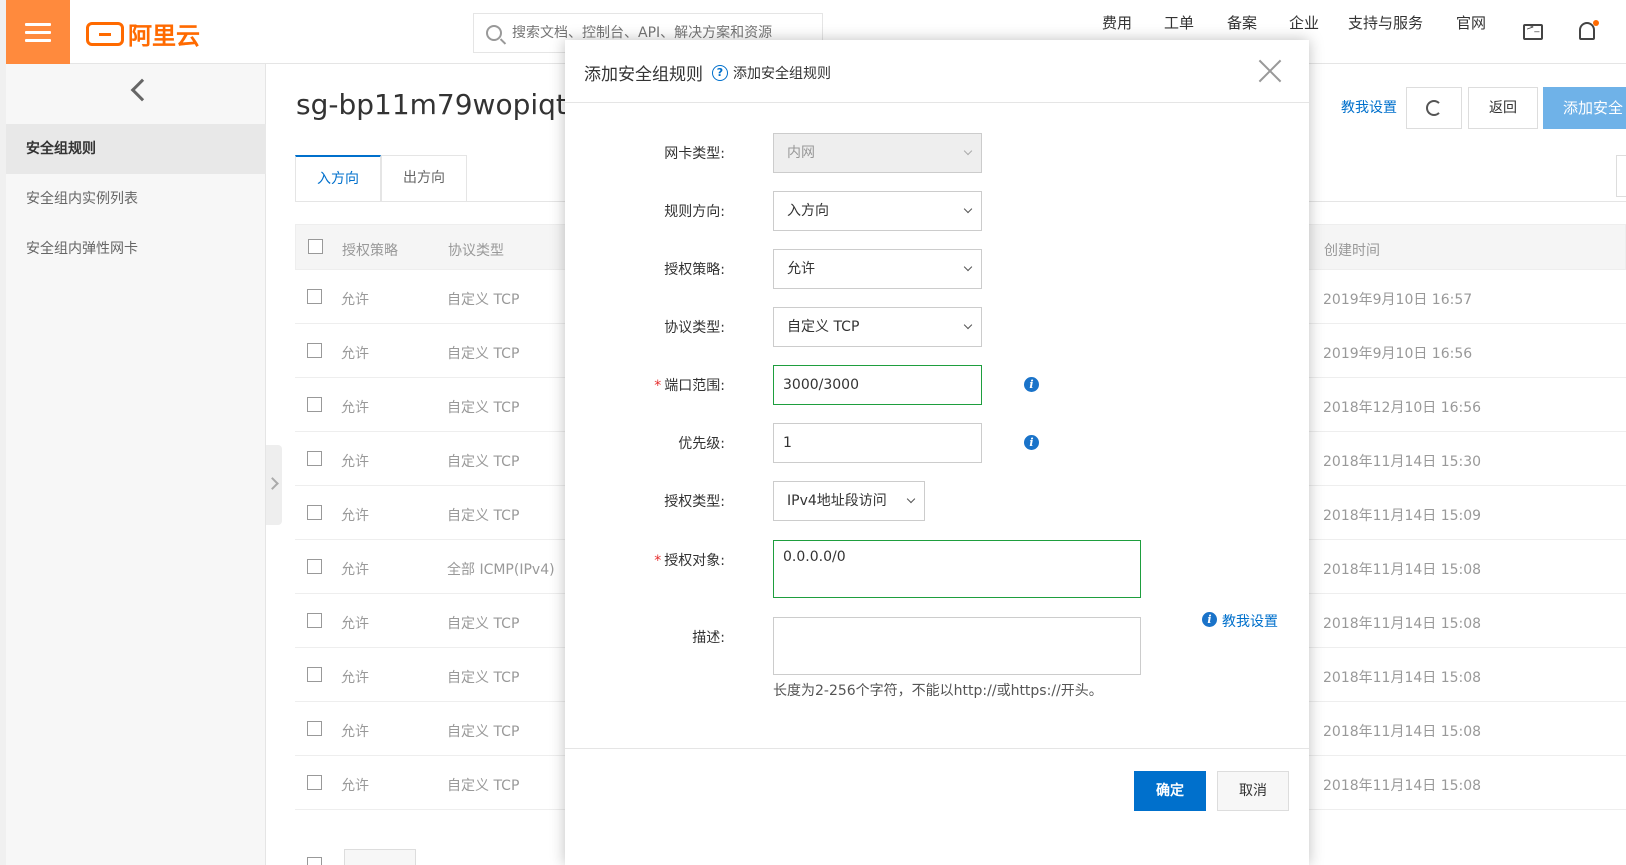 The height and width of the screenshot is (865, 1626). Describe the element at coordinates (1471, 22) in the screenshot. I see `nav-official-site: 官网` at that location.